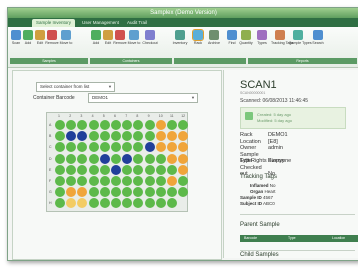  Describe the element at coordinates (143, 98) in the screenshot. I see `container-barcode-select: DEMO1 ▼` at that location.